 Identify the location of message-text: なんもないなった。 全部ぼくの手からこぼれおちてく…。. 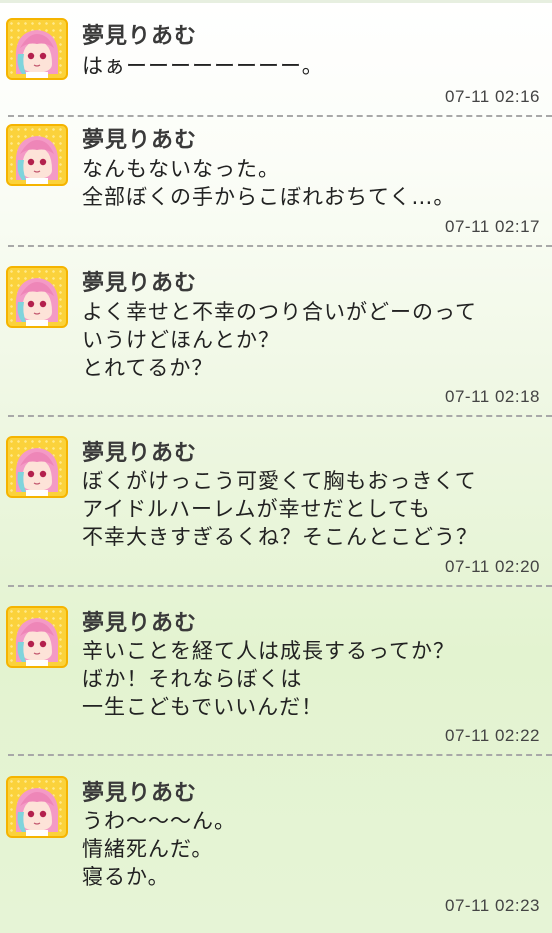
(312, 183).